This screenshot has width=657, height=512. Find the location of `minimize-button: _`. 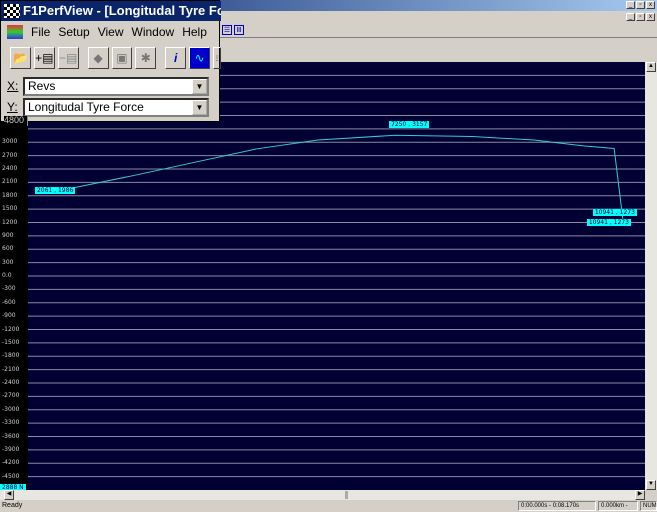

minimize-button: _ is located at coordinates (630, 5).